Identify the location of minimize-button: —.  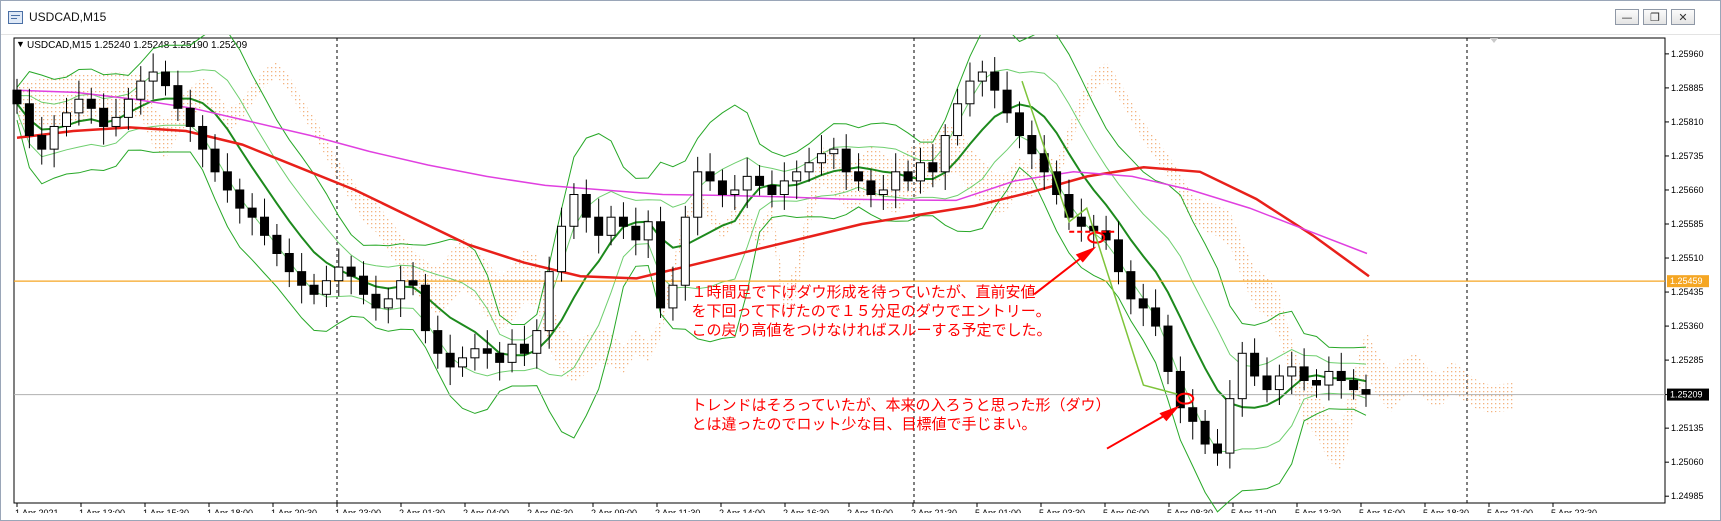
(1627, 17).